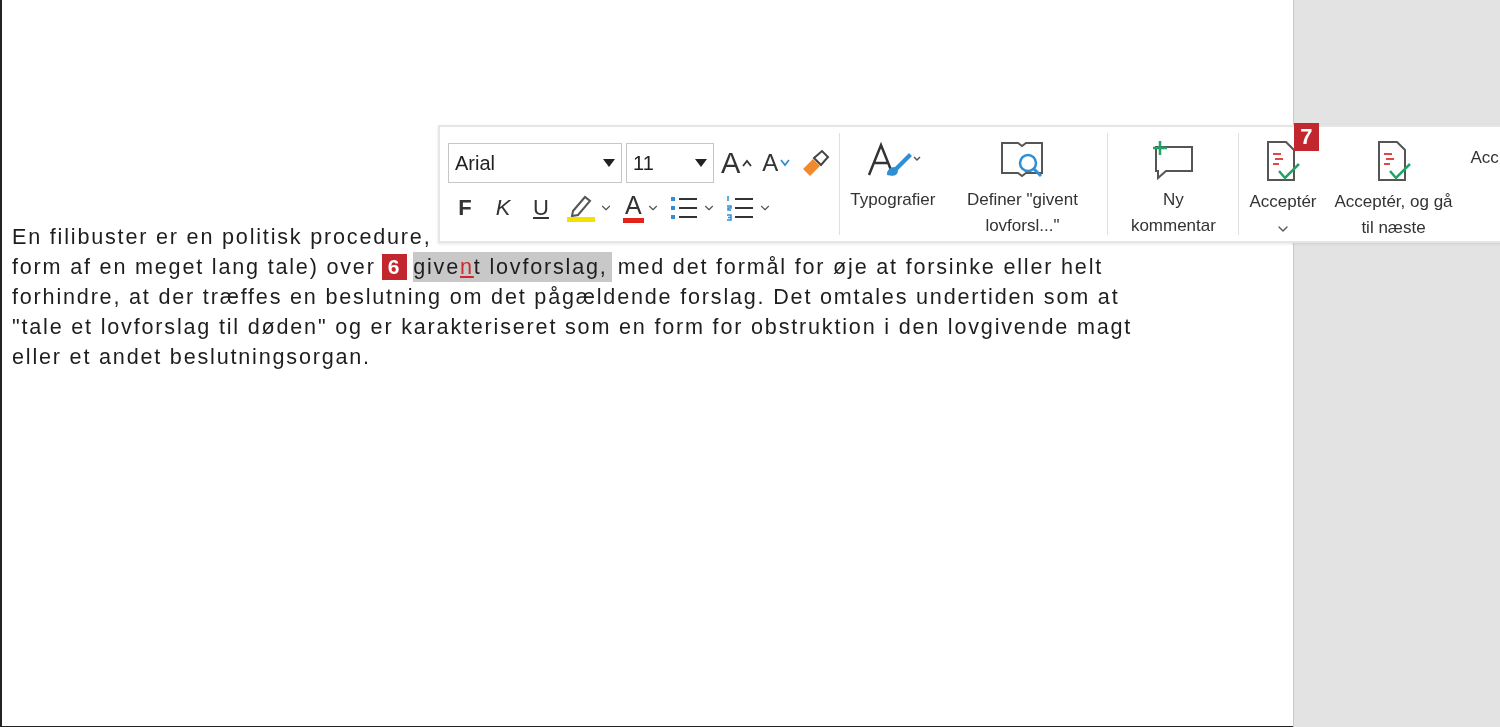  What do you see at coordinates (670, 163) in the screenshot?
I see `font-size-dropdown: 11` at bounding box center [670, 163].